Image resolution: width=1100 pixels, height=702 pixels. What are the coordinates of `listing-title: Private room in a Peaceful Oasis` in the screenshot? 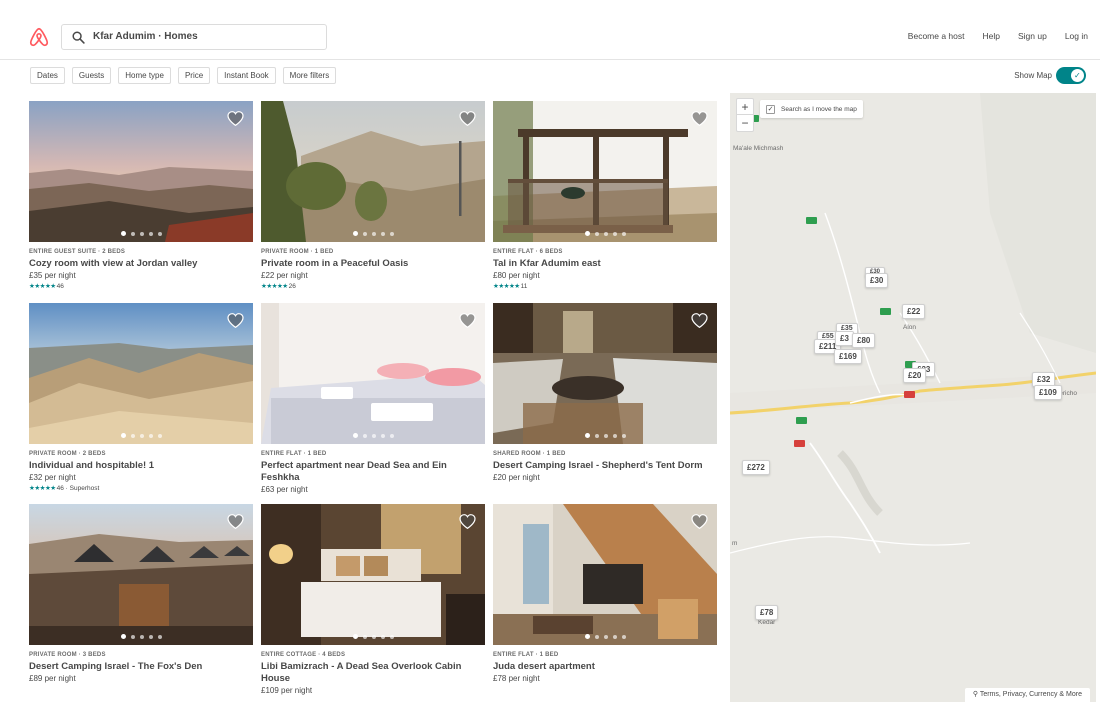 It's located at (373, 264).